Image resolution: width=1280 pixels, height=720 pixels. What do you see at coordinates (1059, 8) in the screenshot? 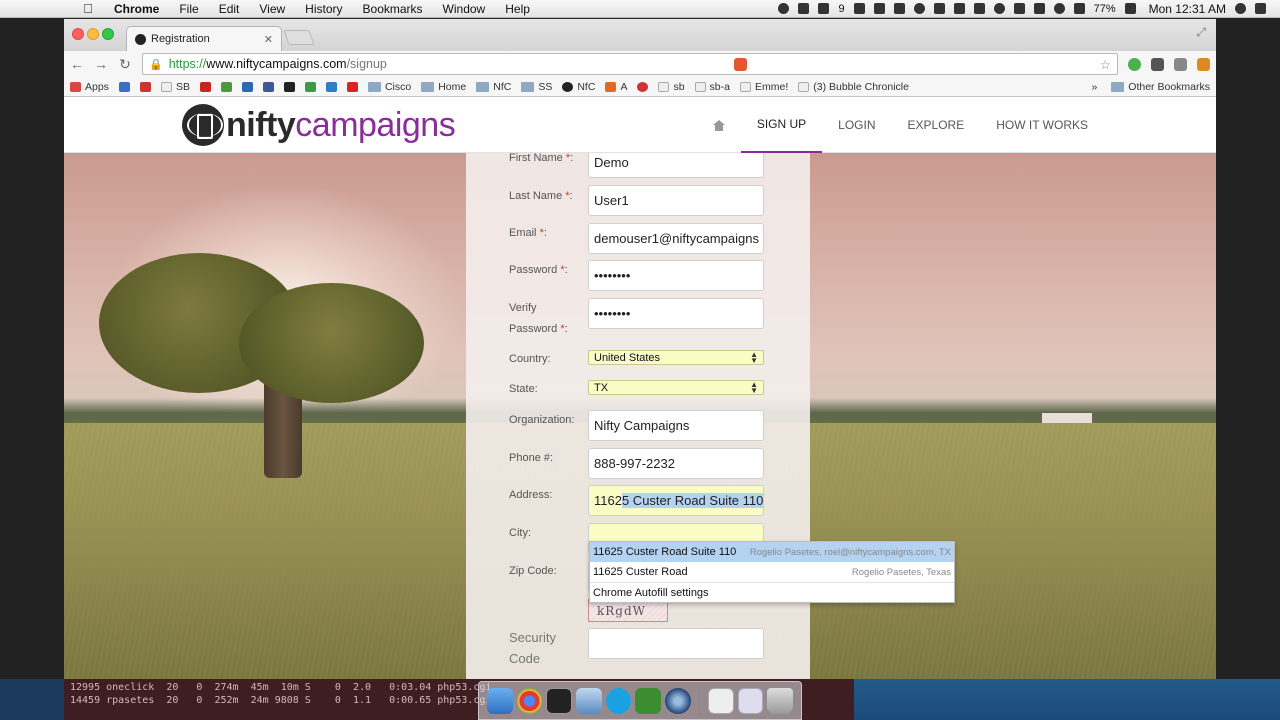
I see `wifi-icon` at bounding box center [1059, 8].